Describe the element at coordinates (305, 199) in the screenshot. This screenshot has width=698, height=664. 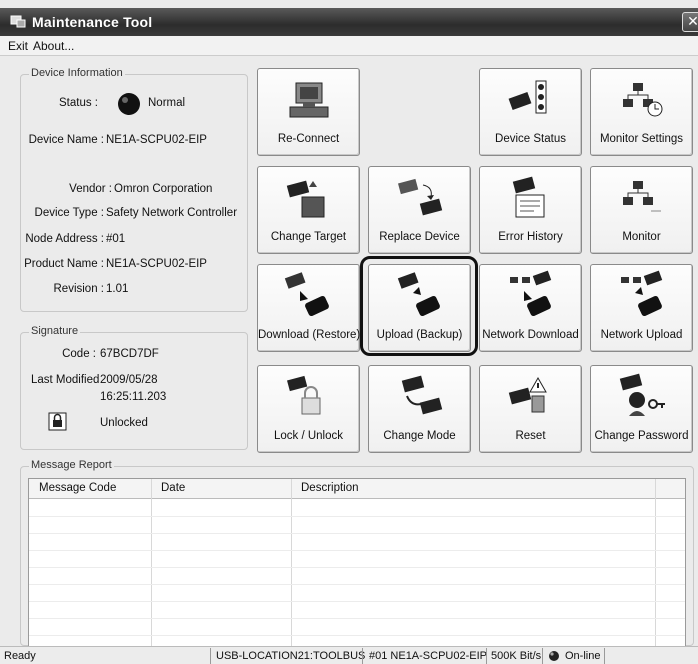
I see `change-target-icon` at that location.